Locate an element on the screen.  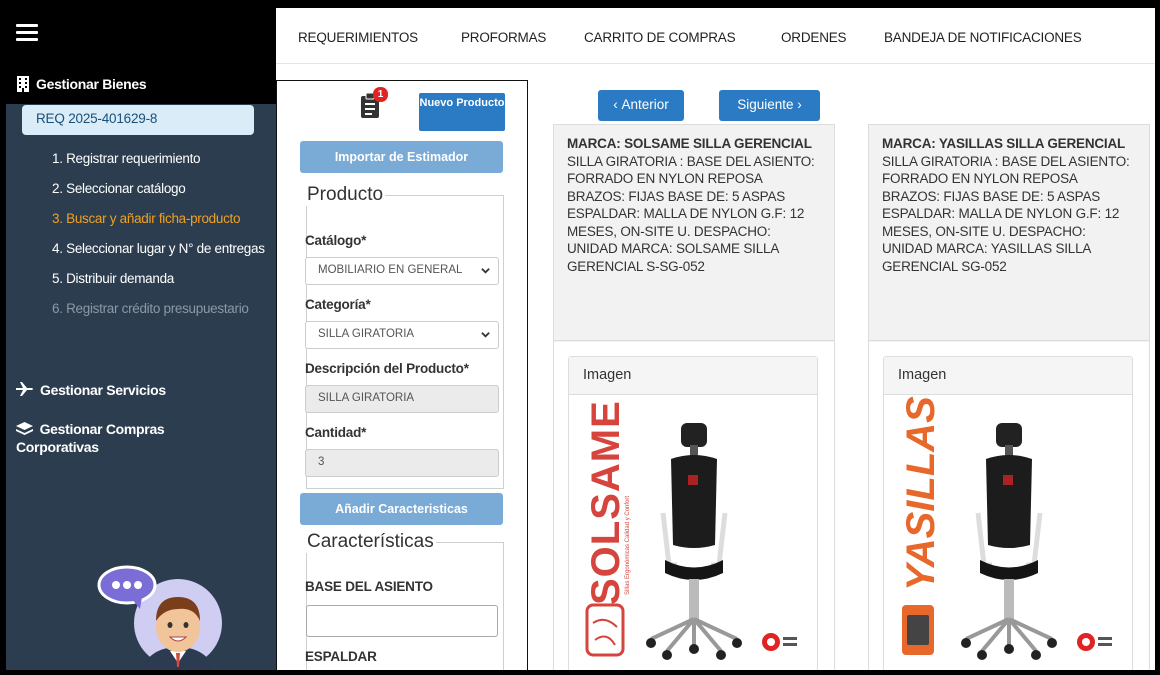
req-code-box: REQ 2025-401629-8 is located at coordinates (138, 120).